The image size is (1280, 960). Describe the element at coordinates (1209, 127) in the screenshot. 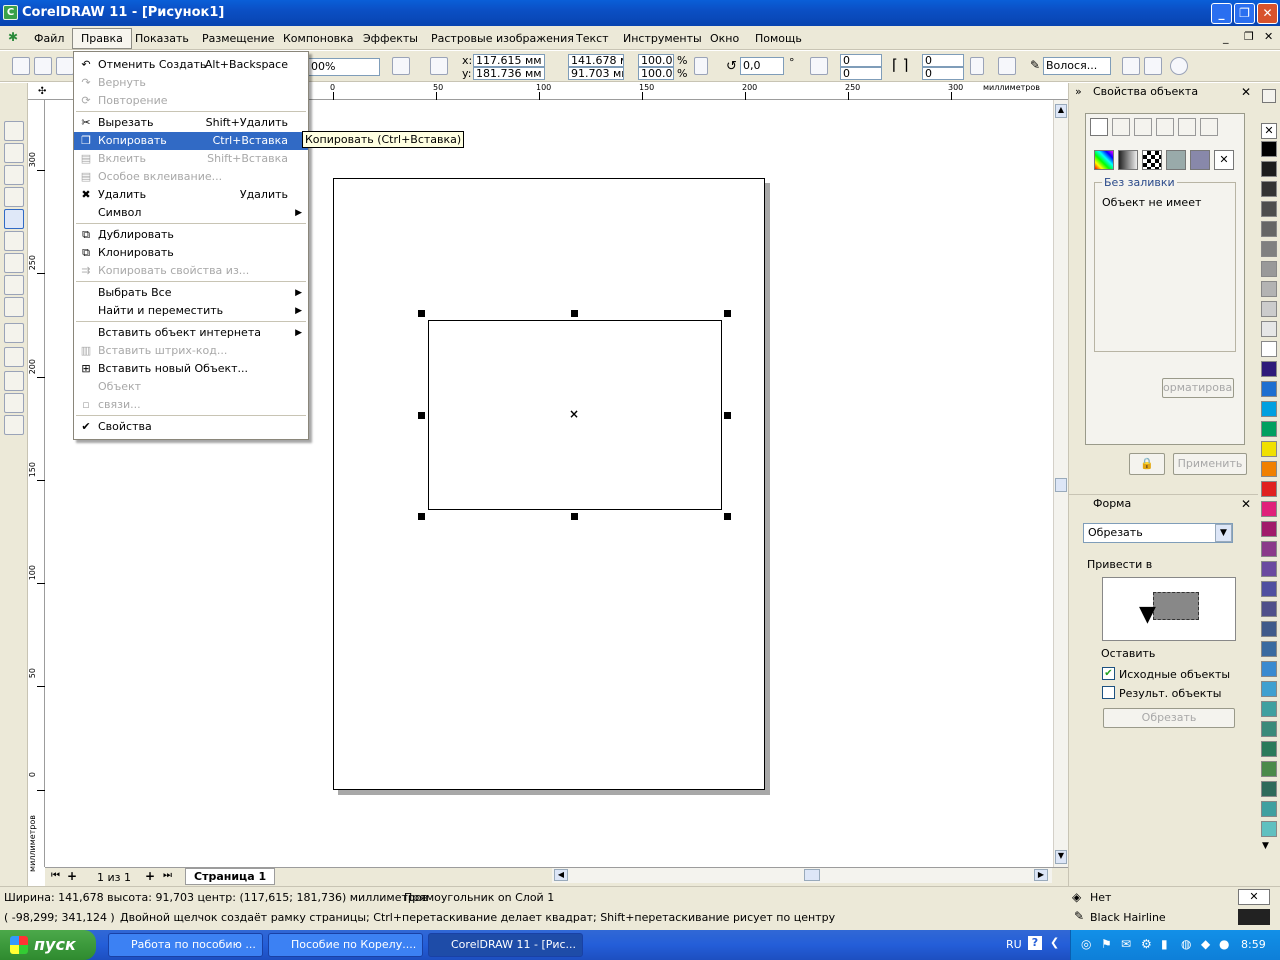

I see `summary-tab-icon` at that location.